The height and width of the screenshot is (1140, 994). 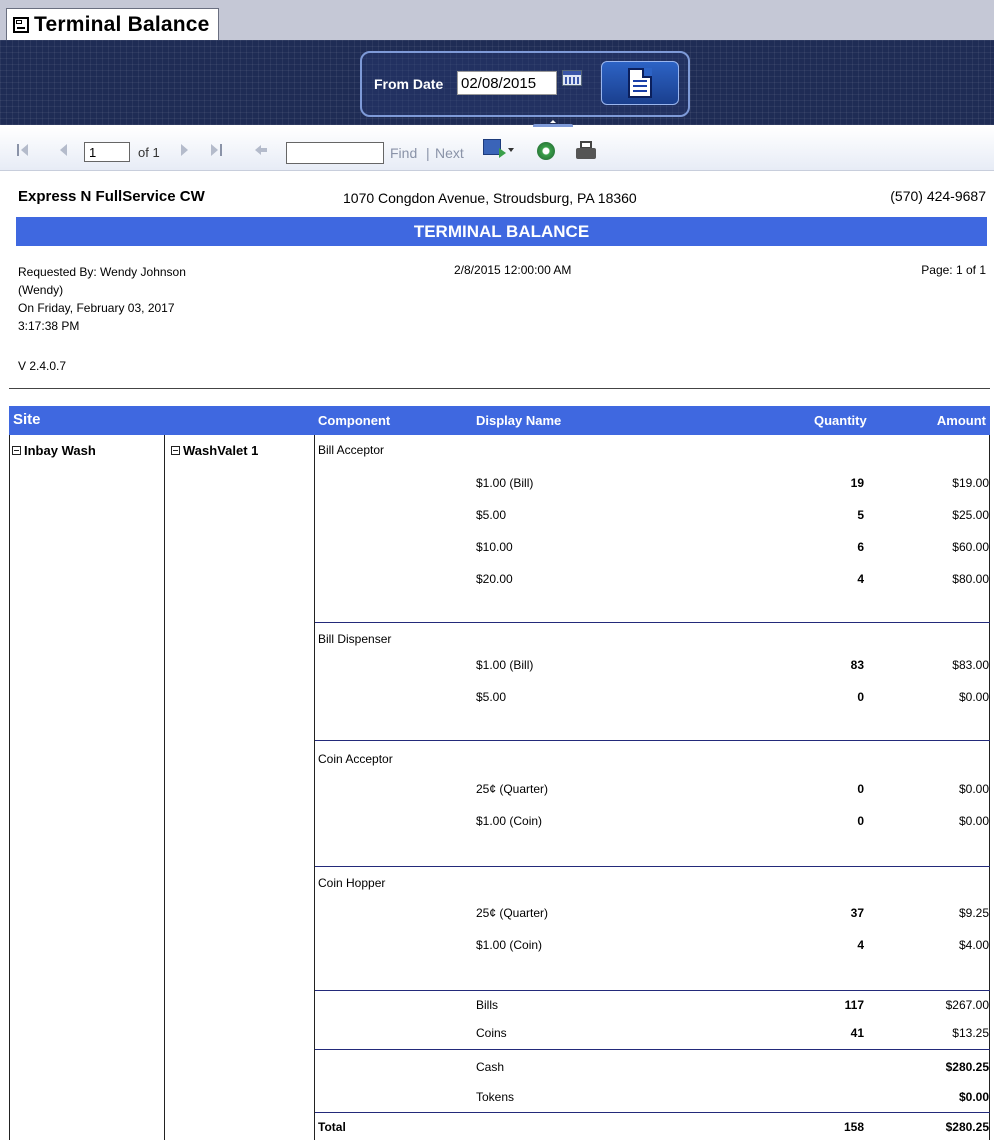 I want to click on company-name: Express N FullService CW, so click(x=111, y=196).